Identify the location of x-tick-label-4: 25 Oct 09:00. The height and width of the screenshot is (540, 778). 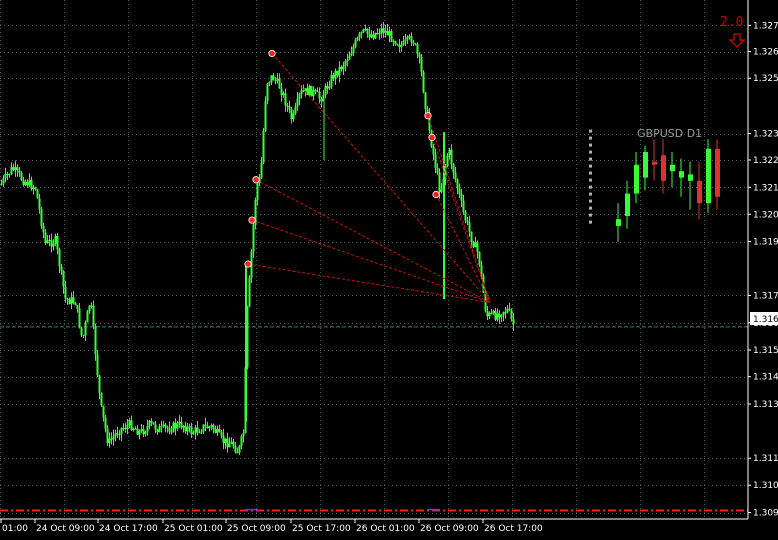
(256, 529).